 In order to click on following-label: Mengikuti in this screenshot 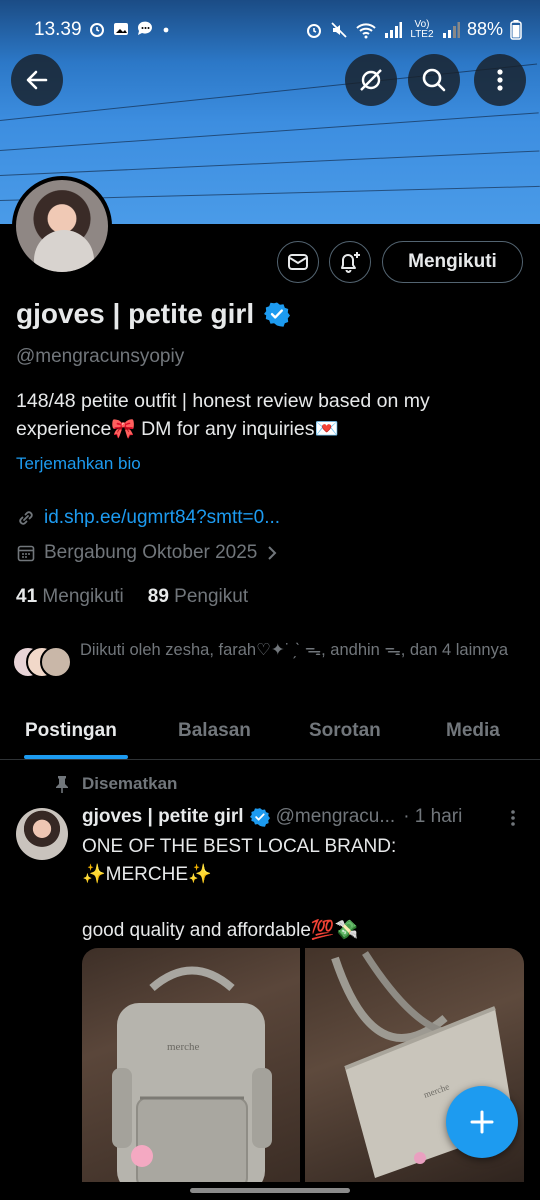, I will do `click(83, 596)`.